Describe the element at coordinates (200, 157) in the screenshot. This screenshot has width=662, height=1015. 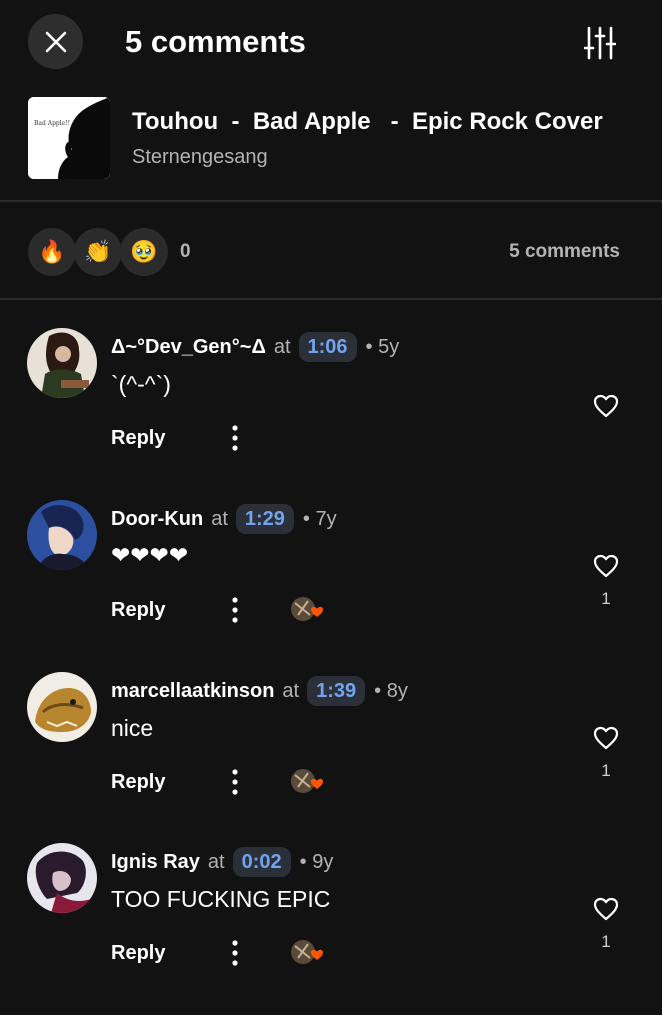
I see `track-artist: Sternengesang` at that location.